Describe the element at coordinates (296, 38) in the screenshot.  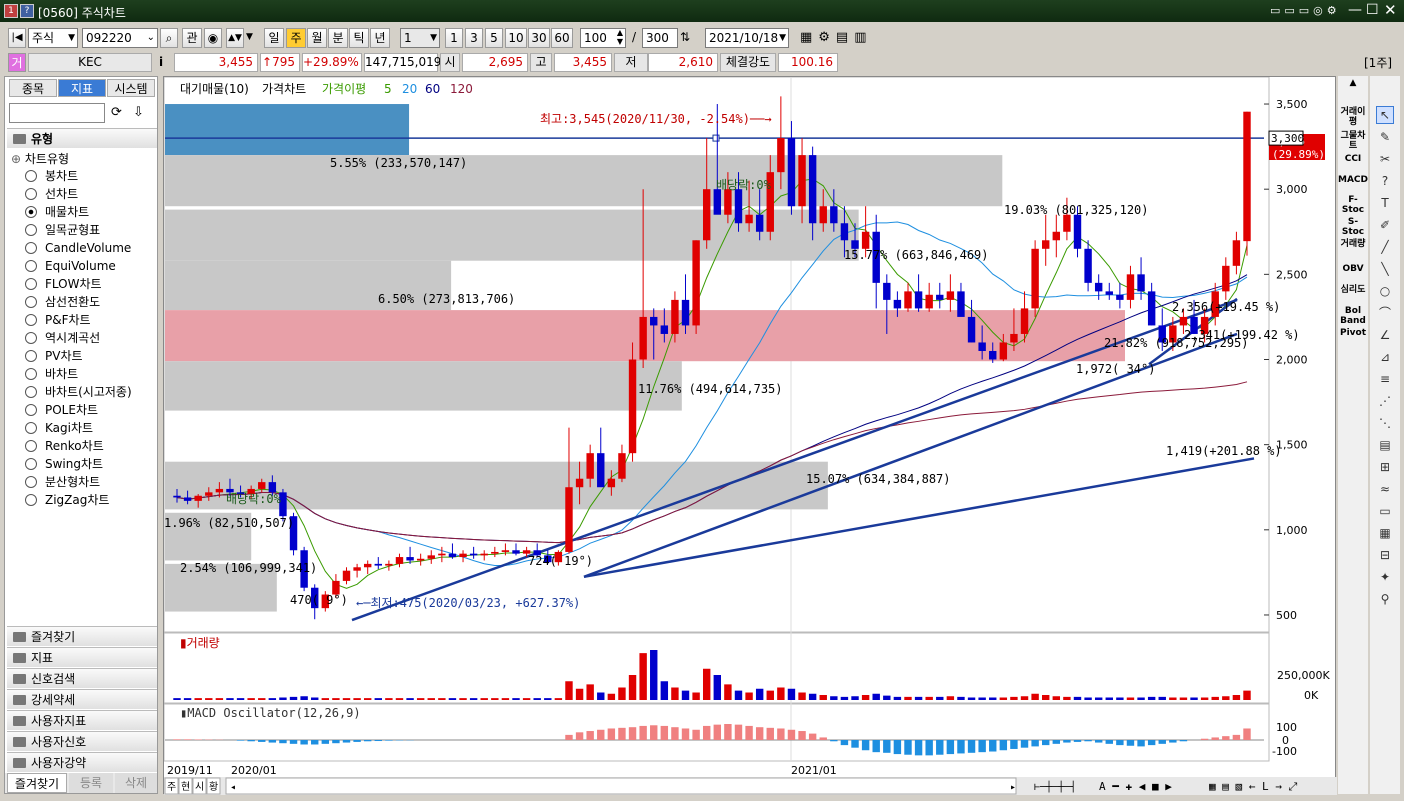
I see `period-week: 주` at that location.